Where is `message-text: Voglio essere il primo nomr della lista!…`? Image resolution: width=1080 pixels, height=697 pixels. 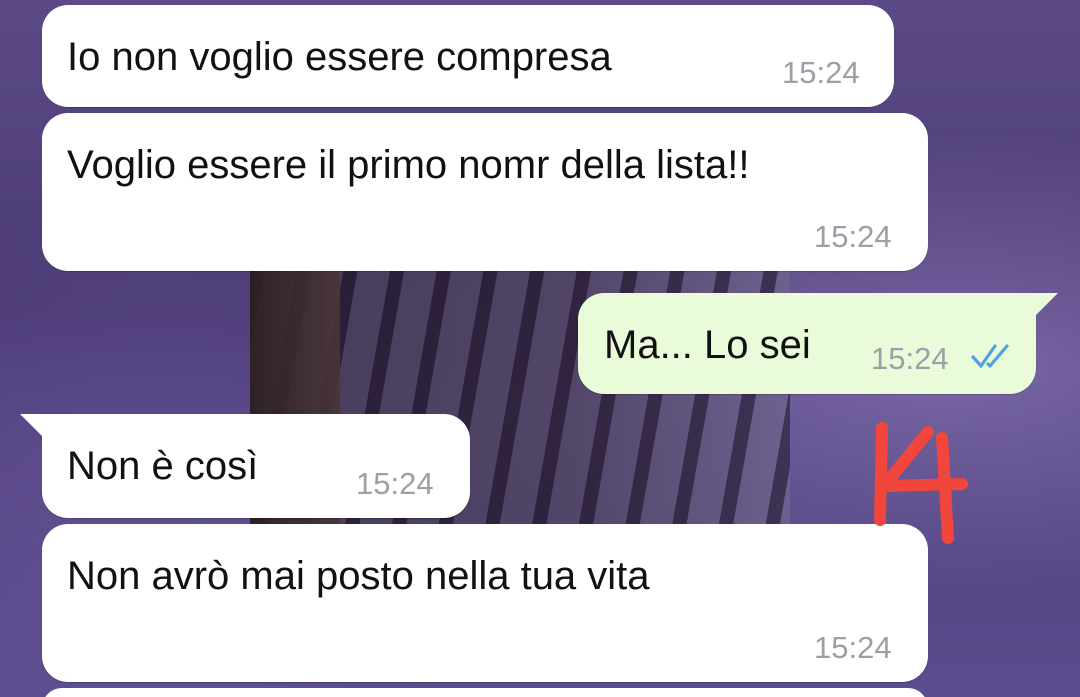
message-text: Voglio essere il primo nomr della lista!… is located at coordinates (408, 165).